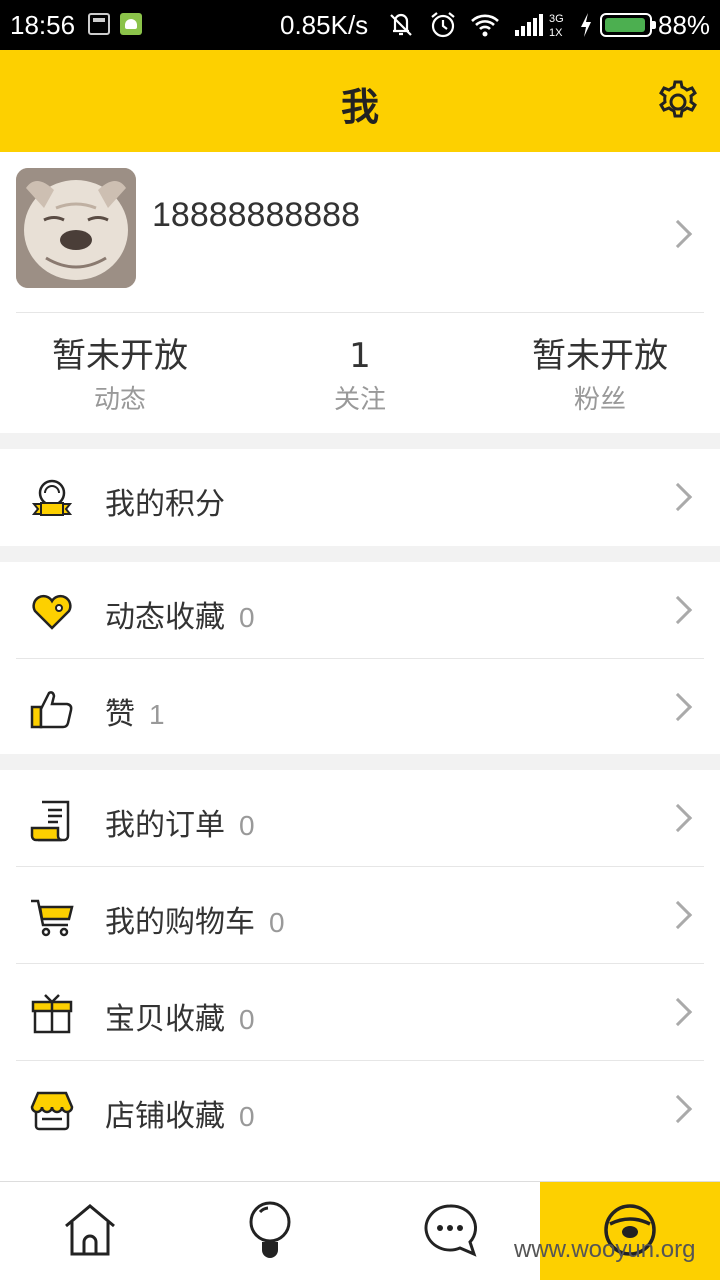 This screenshot has height=1280, width=720. Describe the element at coordinates (360, 818) in the screenshot. I see `menu-item-orders: 我的订单 0` at that location.